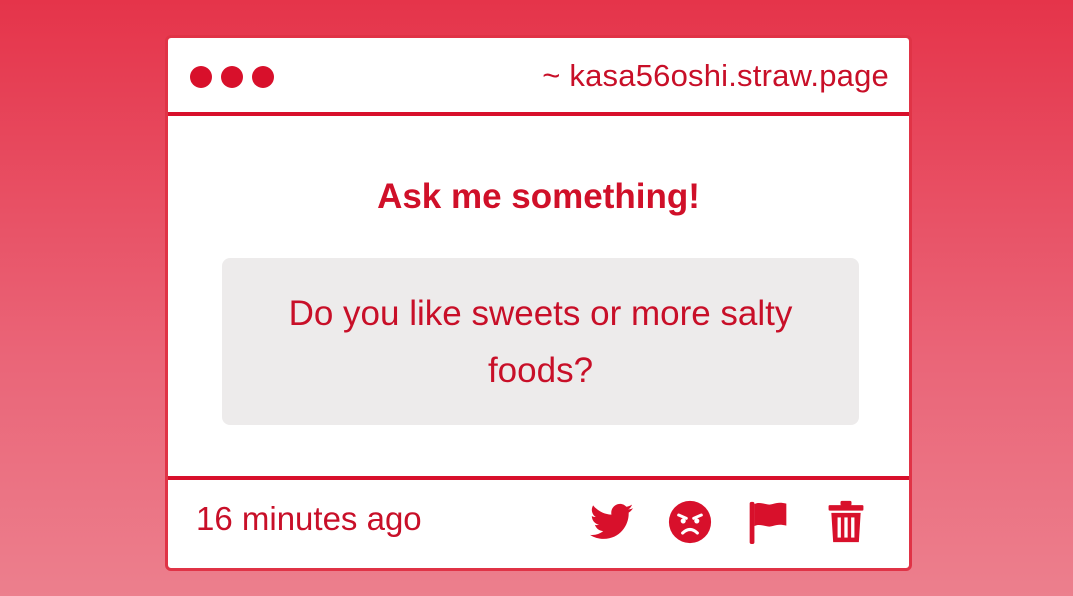 This screenshot has width=1073, height=596. I want to click on action-bar, so click(729, 522).